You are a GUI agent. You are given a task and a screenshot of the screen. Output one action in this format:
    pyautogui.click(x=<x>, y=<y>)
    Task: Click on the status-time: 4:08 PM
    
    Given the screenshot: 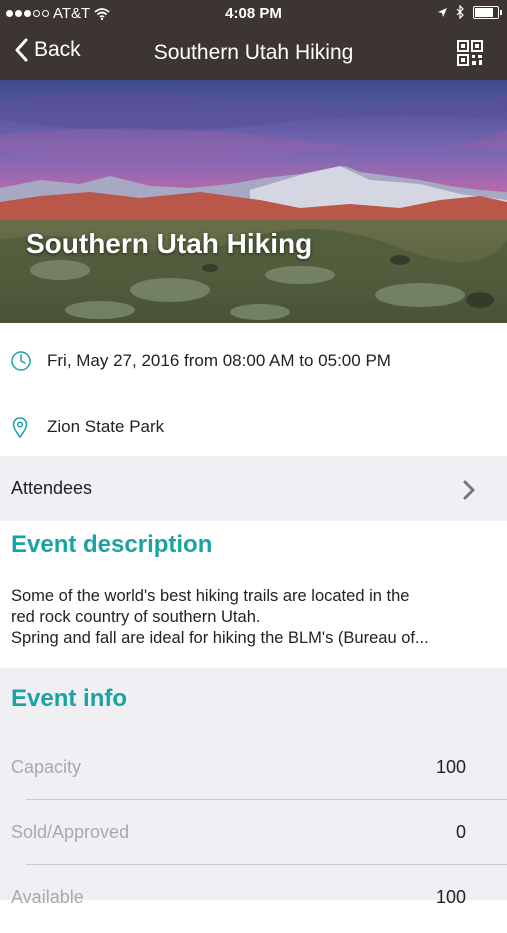 What is the action you would take?
    pyautogui.click(x=253, y=13)
    